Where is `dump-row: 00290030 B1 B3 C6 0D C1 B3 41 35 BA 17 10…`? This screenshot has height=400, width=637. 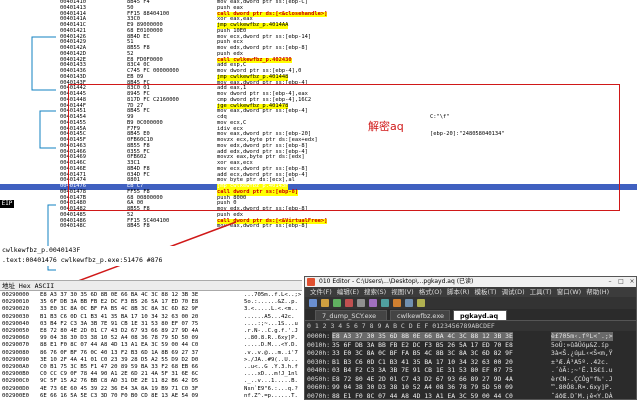 dump-row: 00290030 B1 B3 C6 0D C1 B3 41 35 BA 17 10… is located at coordinates (151, 317).